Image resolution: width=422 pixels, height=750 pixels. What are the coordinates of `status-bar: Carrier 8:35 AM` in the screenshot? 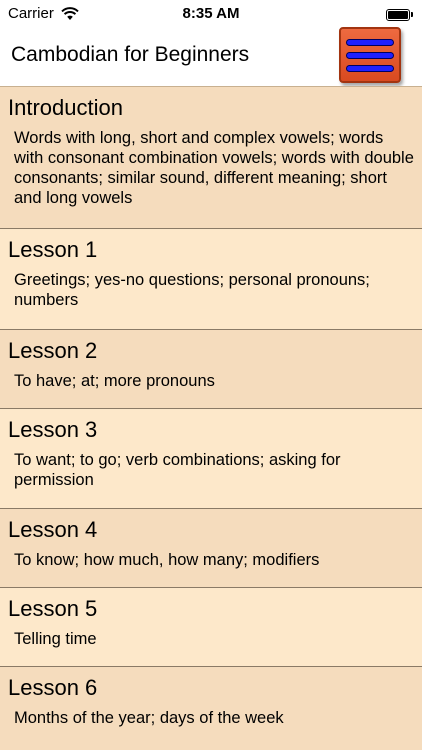 It's located at (211, 14).